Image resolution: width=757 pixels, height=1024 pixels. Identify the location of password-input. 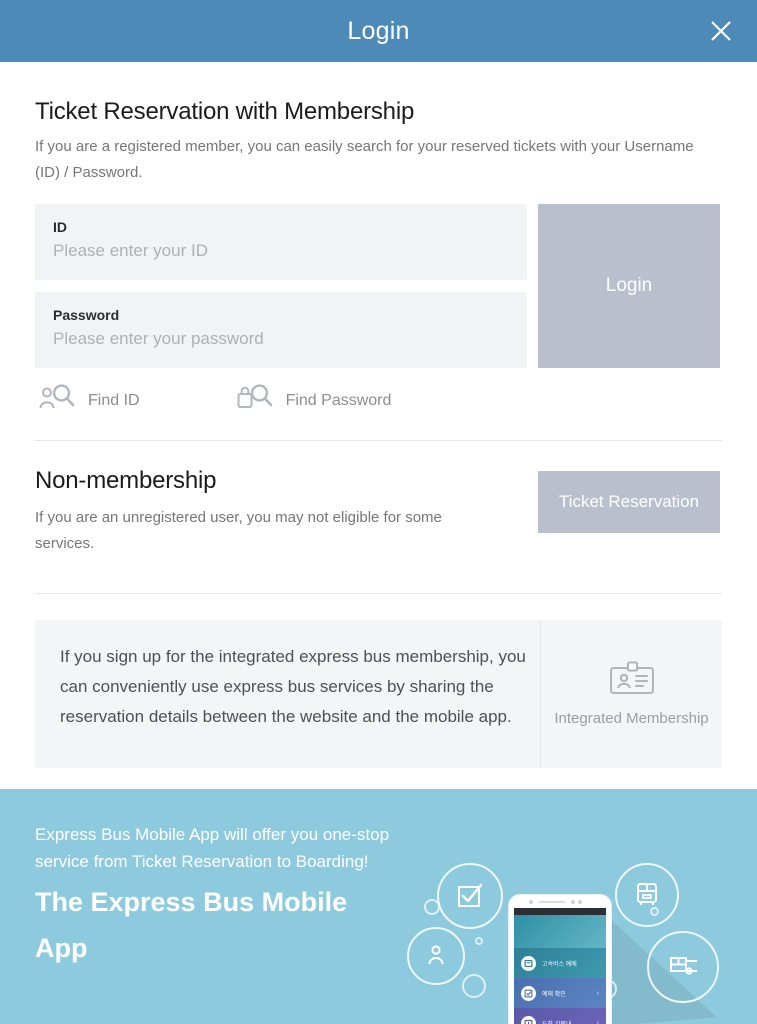
(281, 336).